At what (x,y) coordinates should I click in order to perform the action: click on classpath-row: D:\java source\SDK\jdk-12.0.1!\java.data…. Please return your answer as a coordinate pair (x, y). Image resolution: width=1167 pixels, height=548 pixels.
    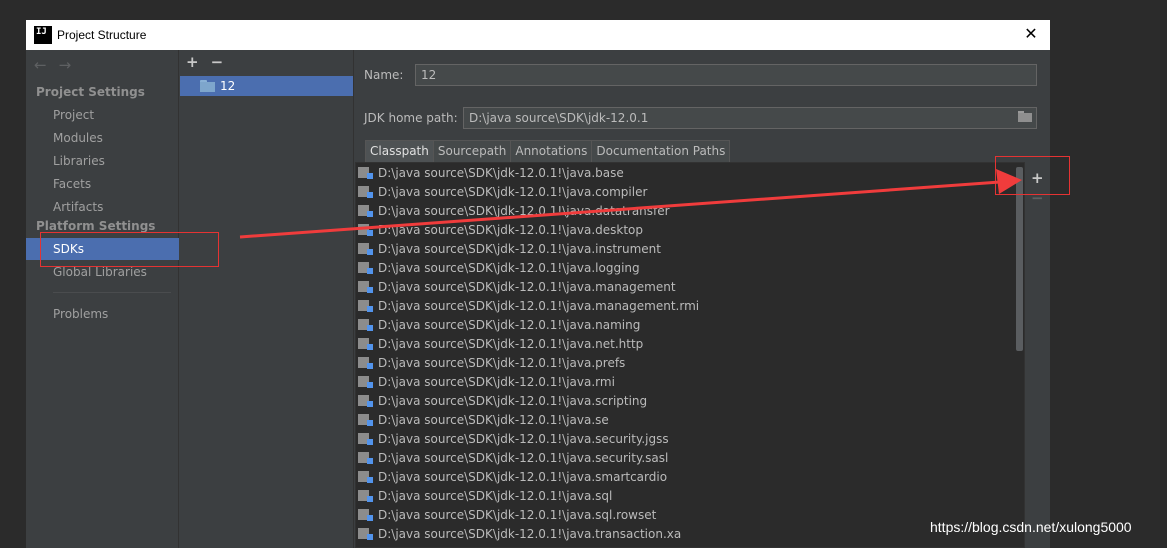
    Looking at the image, I should click on (690, 210).